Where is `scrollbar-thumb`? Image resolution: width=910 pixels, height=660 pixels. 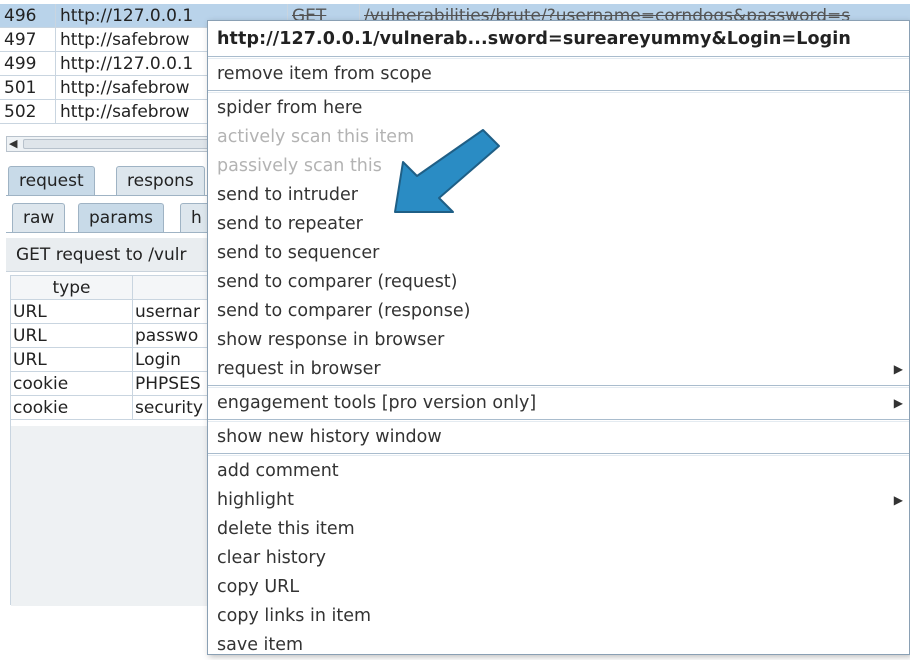
scrollbar-thumb is located at coordinates (117, 144).